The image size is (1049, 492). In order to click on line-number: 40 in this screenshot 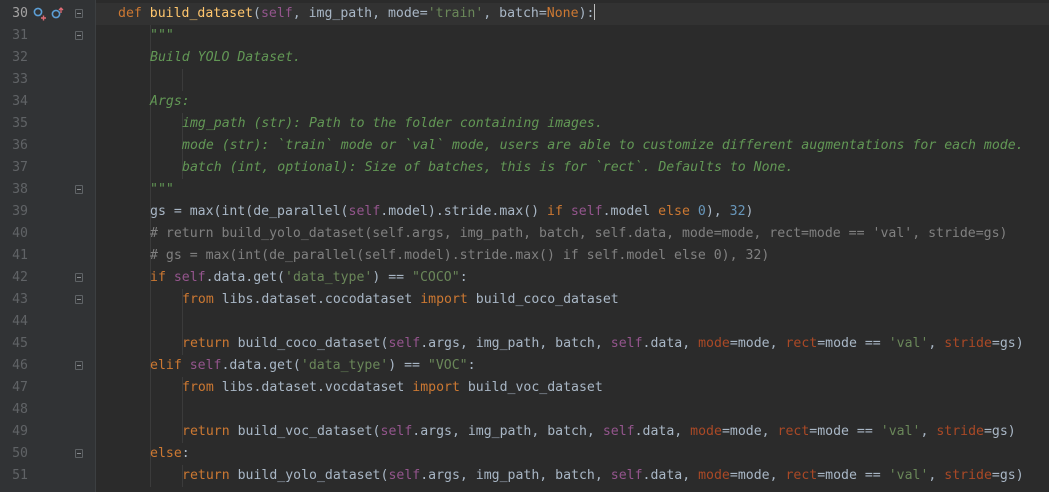, I will do `click(20, 233)`.